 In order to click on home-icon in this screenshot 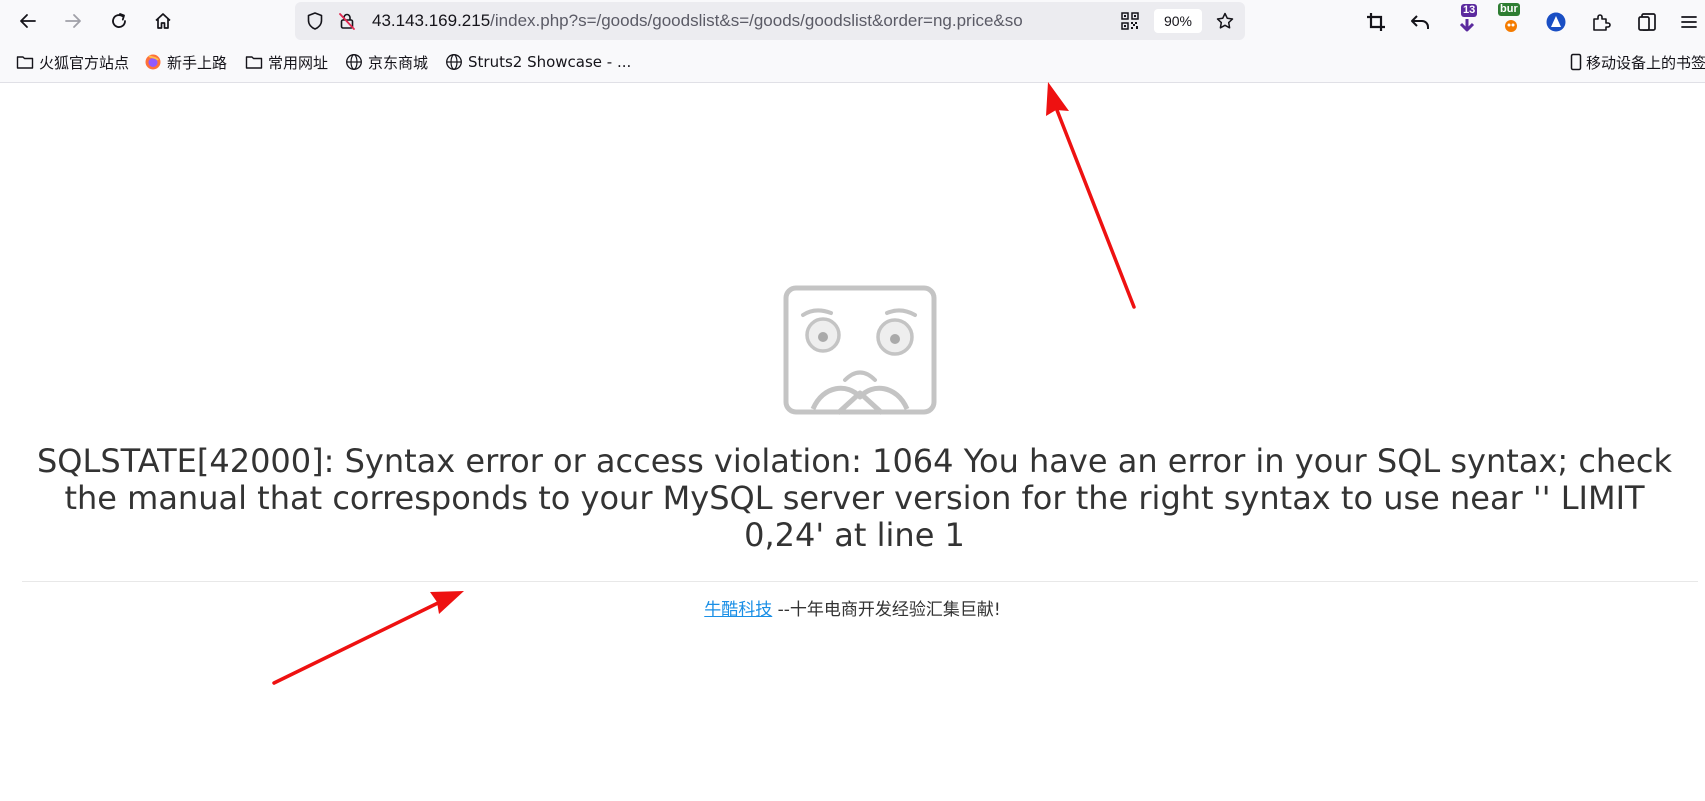, I will do `click(163, 21)`.